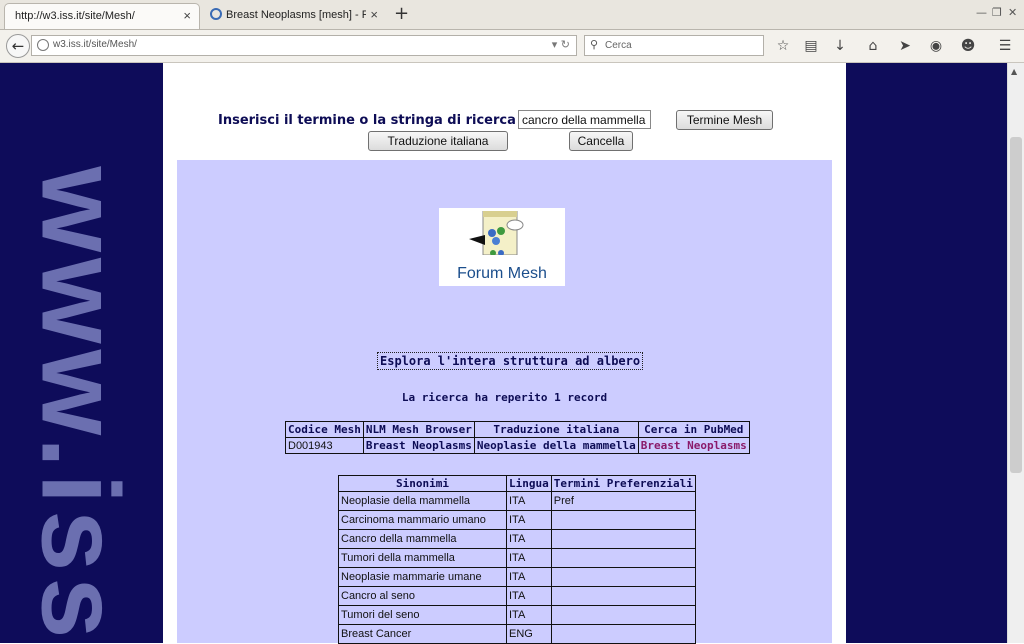 The width and height of the screenshot is (1024, 644). I want to click on table-row: Tumori del seno ITA, so click(517, 615).